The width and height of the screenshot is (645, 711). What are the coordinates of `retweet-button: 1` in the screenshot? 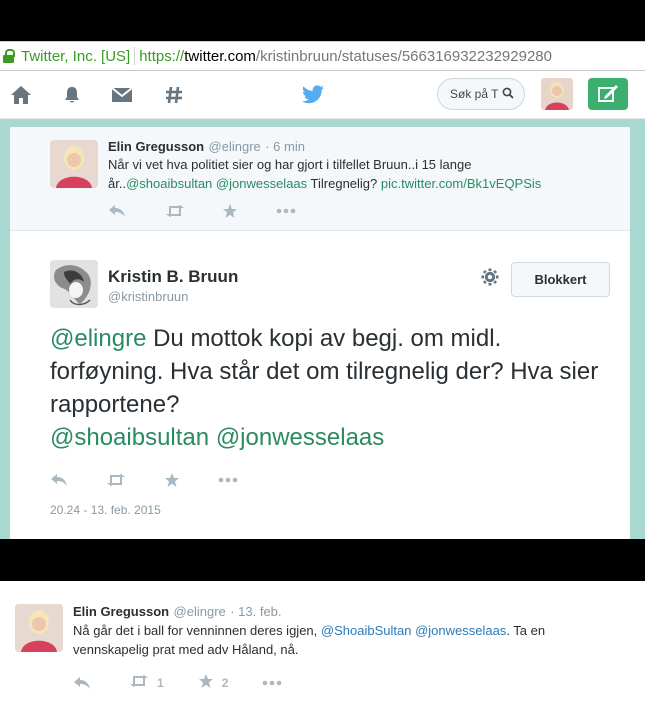 It's located at (146, 682).